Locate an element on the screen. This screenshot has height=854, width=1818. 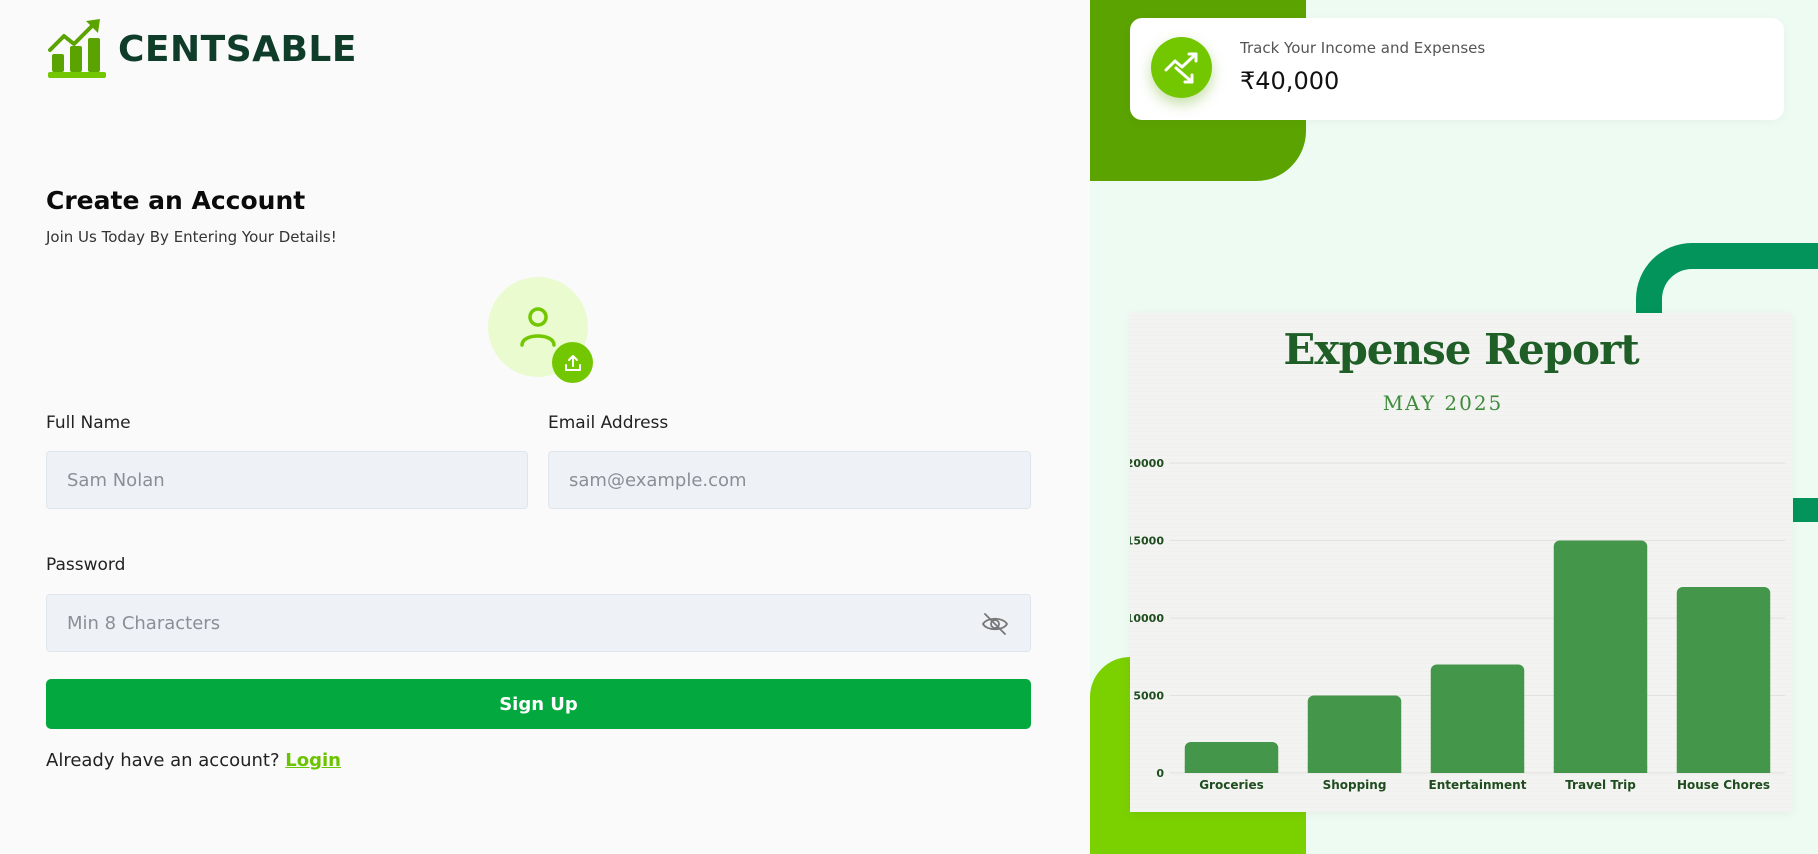
email-label: Email Address is located at coordinates (608, 423).